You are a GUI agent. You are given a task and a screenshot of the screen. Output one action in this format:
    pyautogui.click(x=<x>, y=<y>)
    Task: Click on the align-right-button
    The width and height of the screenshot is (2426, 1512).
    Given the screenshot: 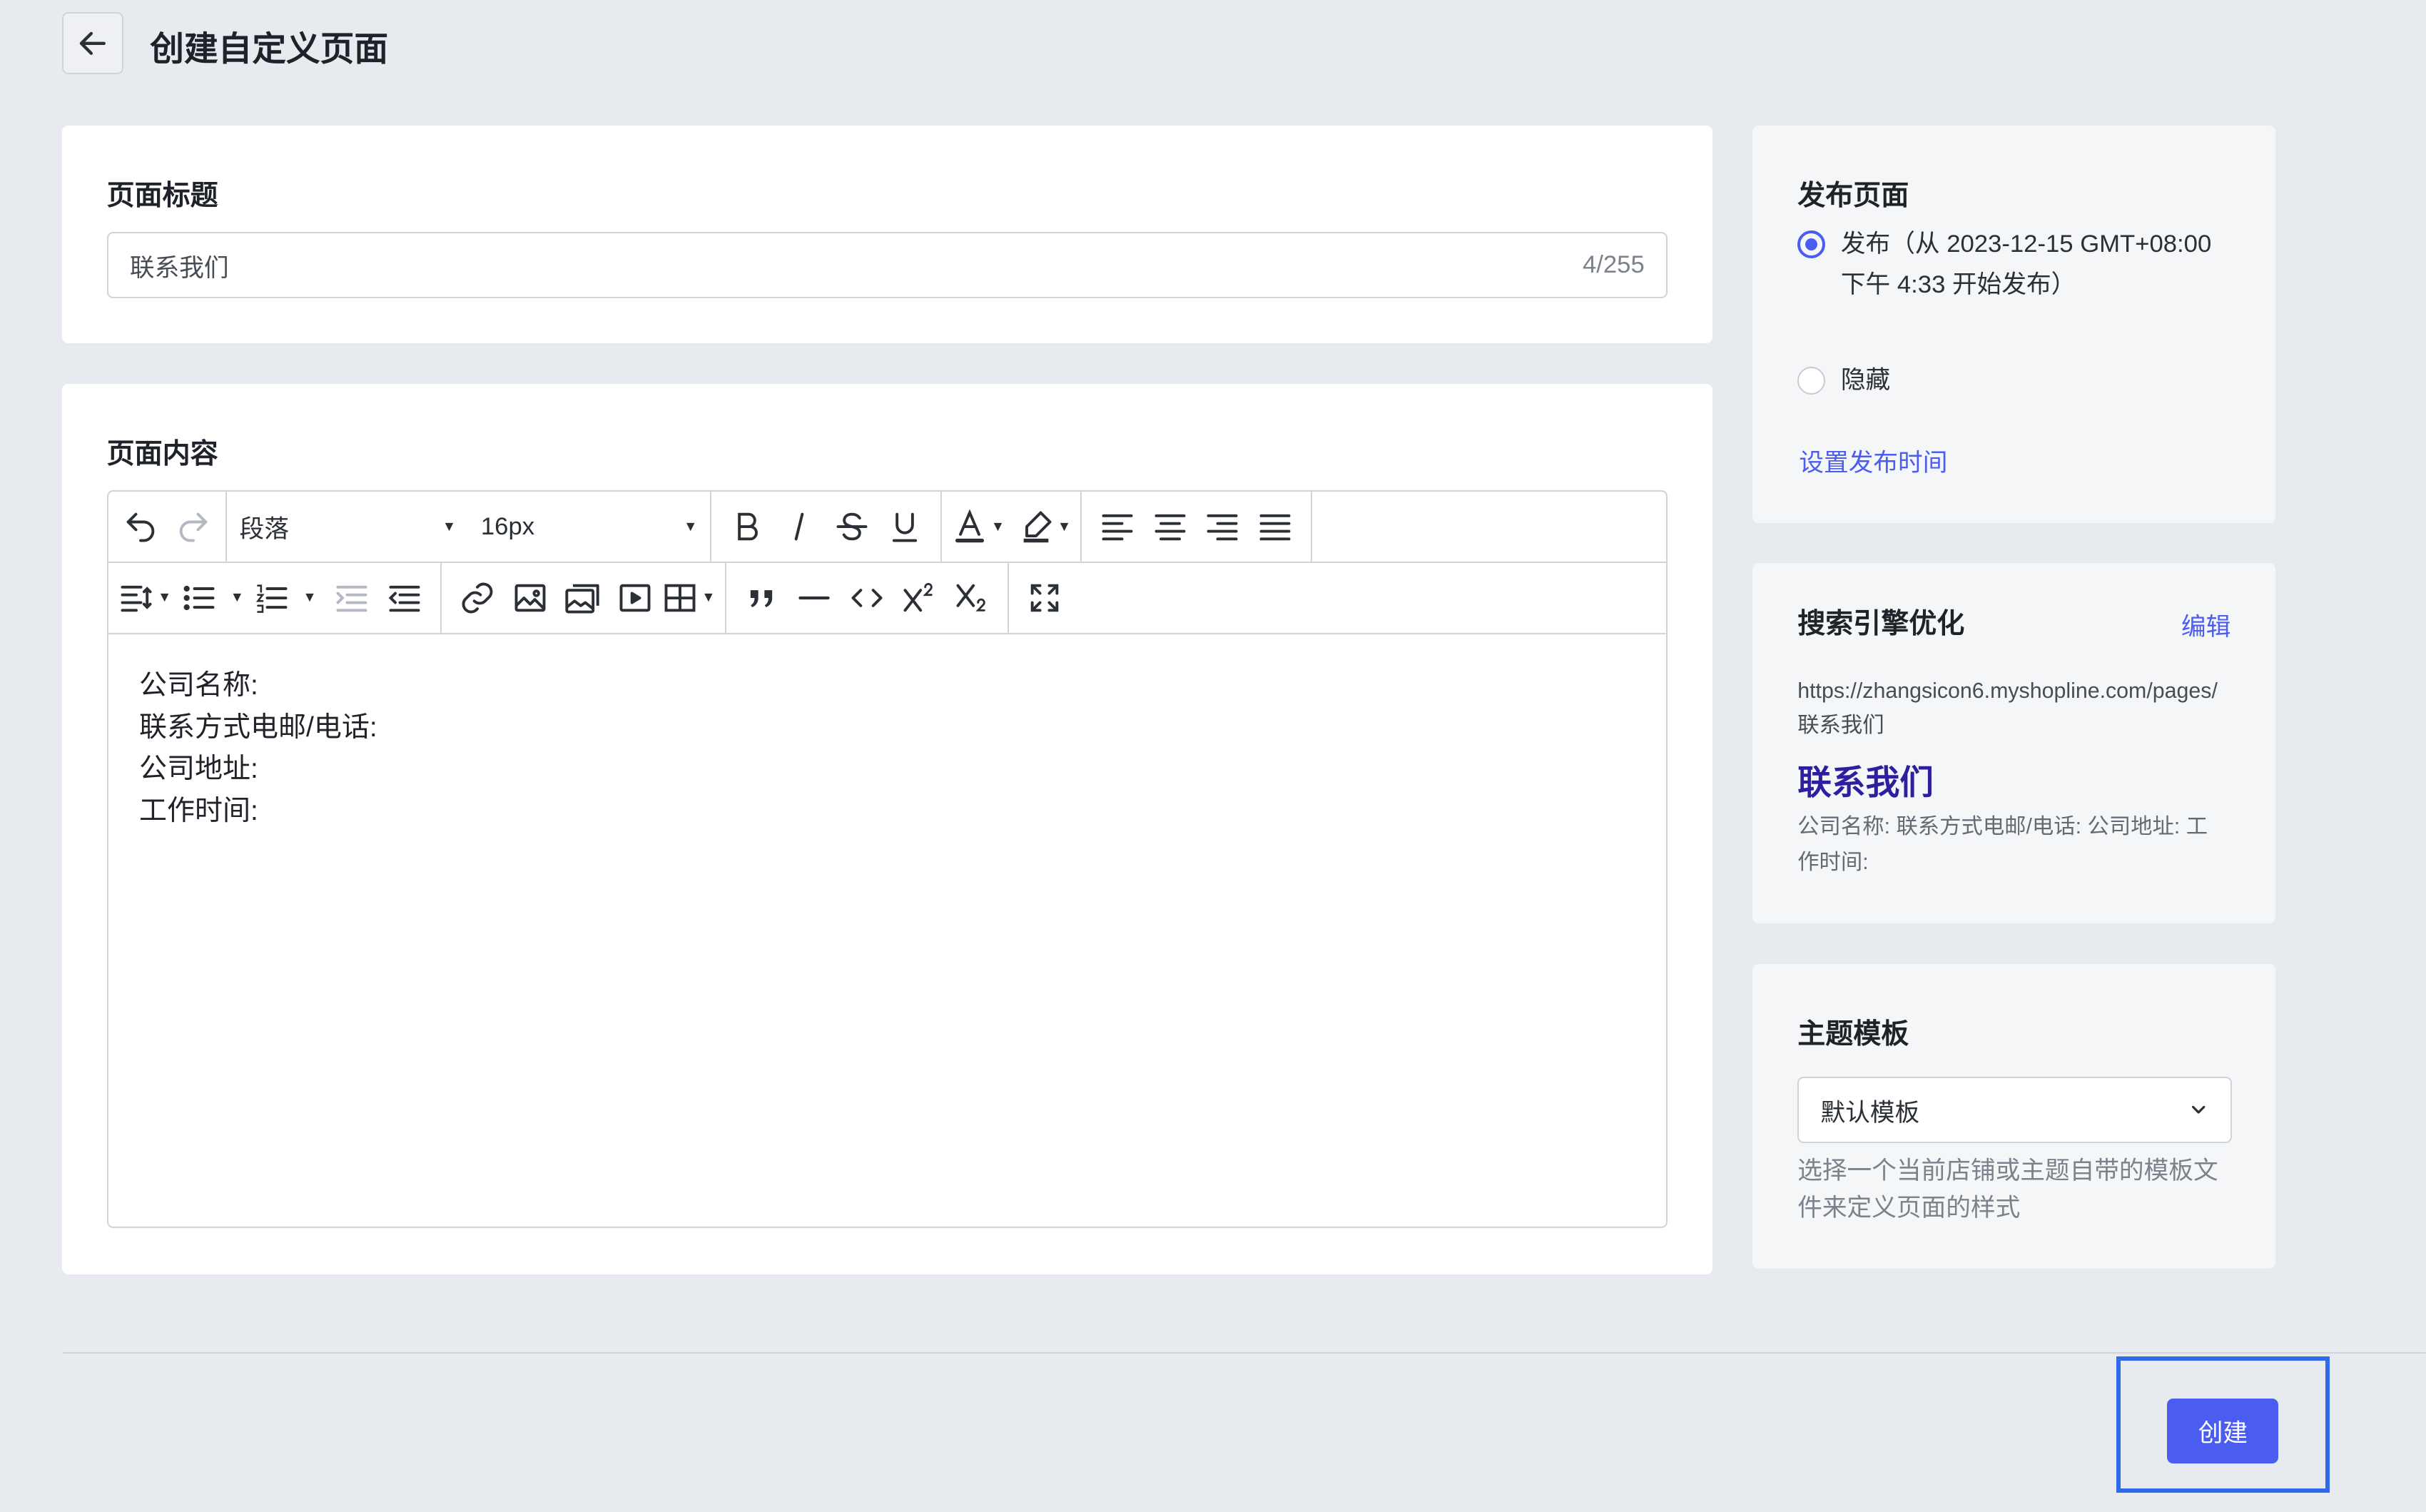 What is the action you would take?
    pyautogui.click(x=1223, y=527)
    